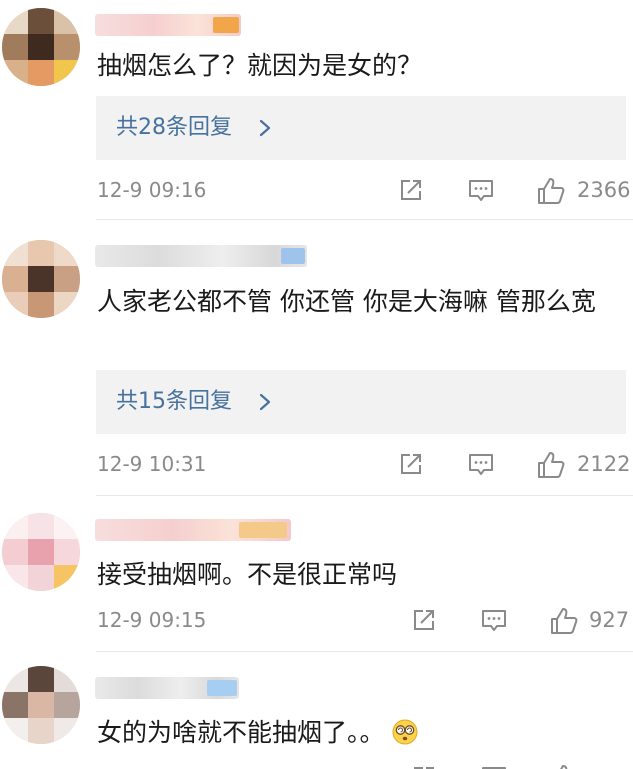 The image size is (633, 769). Describe the element at coordinates (604, 464) in the screenshot. I see `like-count: 2122` at that location.